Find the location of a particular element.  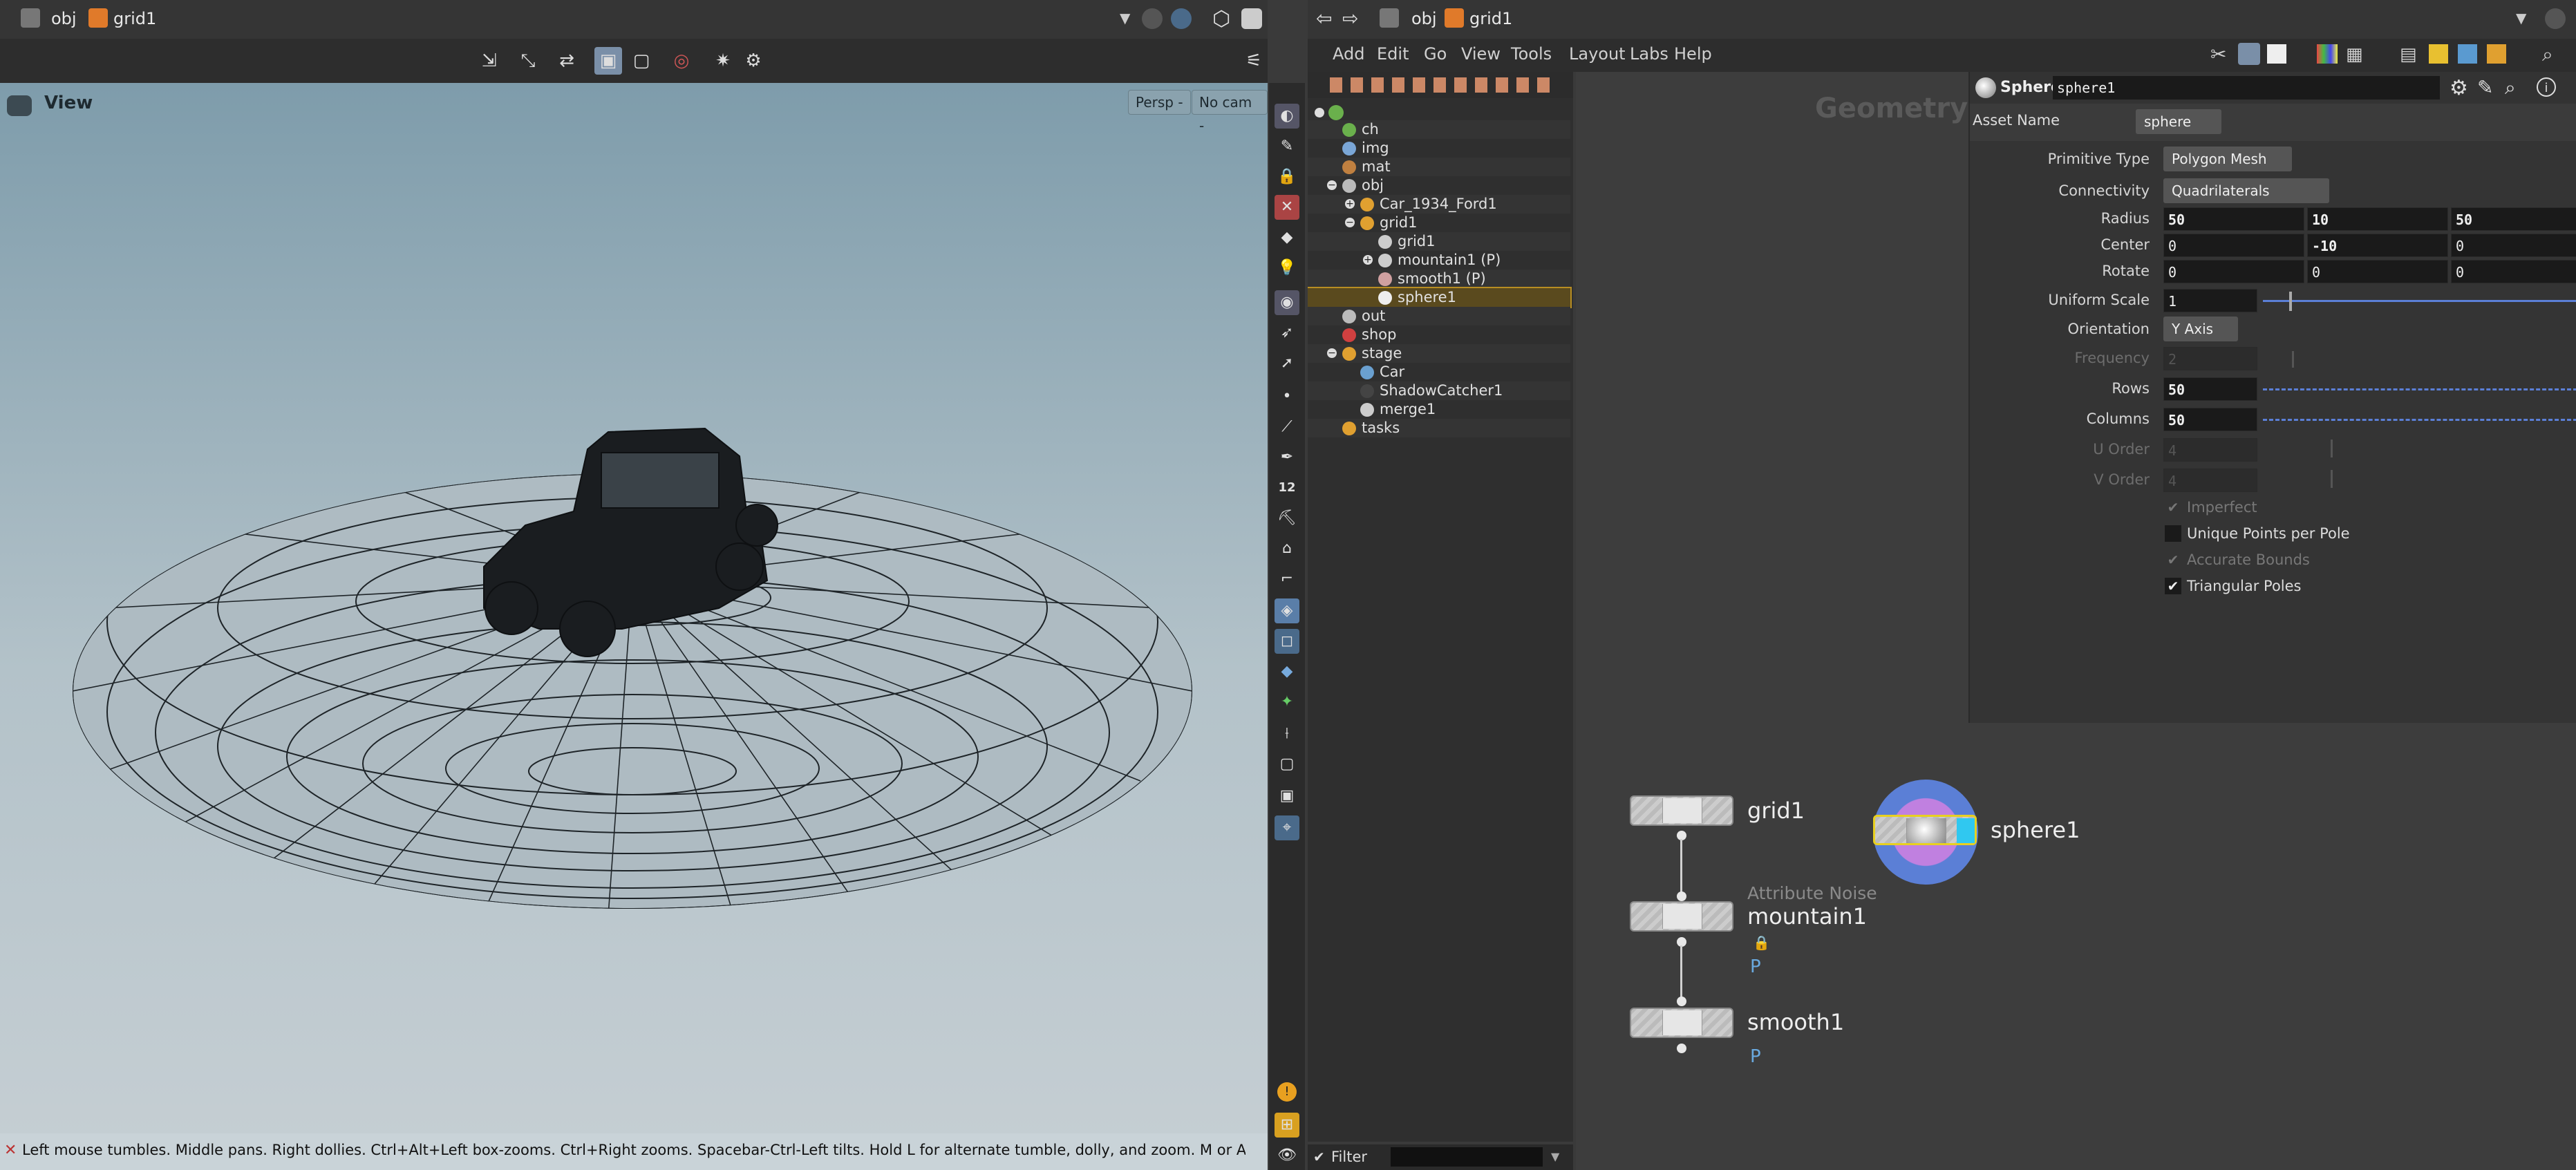

menu-edit: Edit is located at coordinates (1393, 54).